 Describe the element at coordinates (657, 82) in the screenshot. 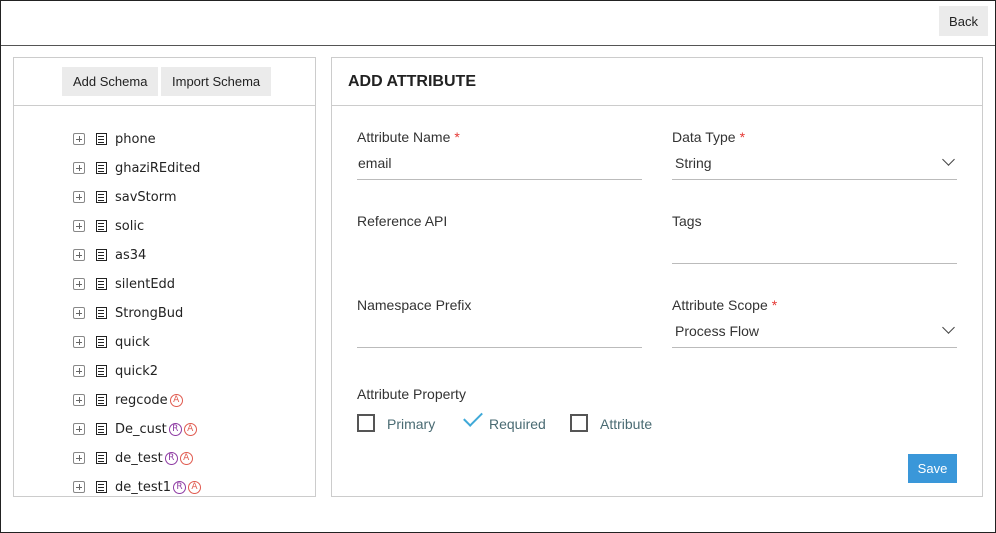

I see `panel-header: ADD ATTRIBUTE` at that location.